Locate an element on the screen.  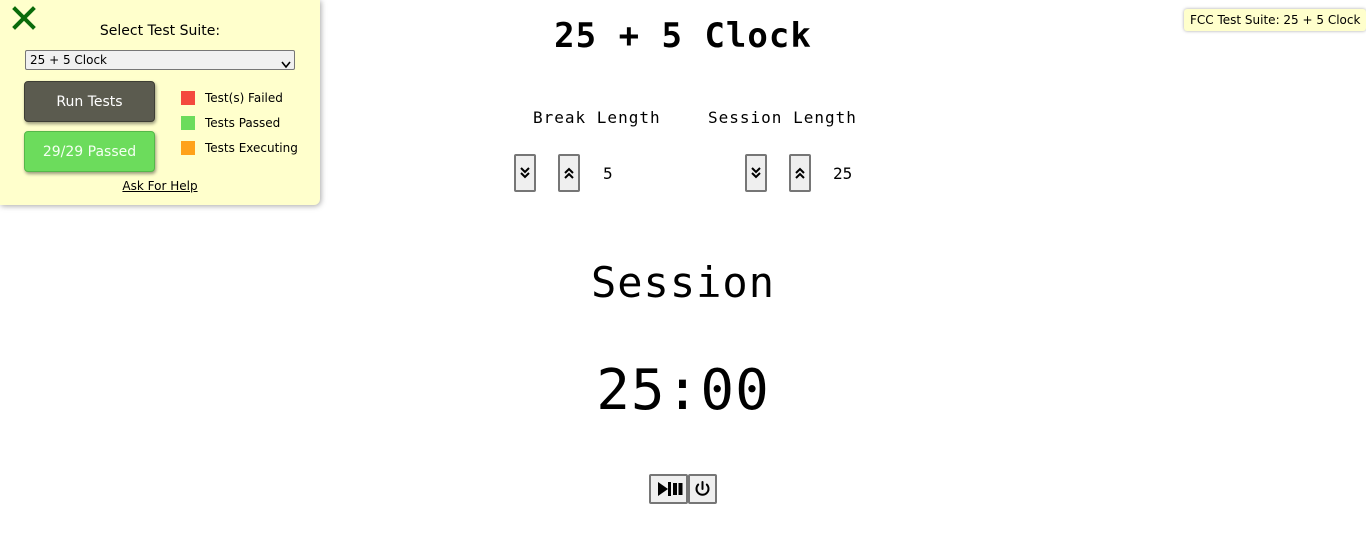
reset-button is located at coordinates (702, 489).